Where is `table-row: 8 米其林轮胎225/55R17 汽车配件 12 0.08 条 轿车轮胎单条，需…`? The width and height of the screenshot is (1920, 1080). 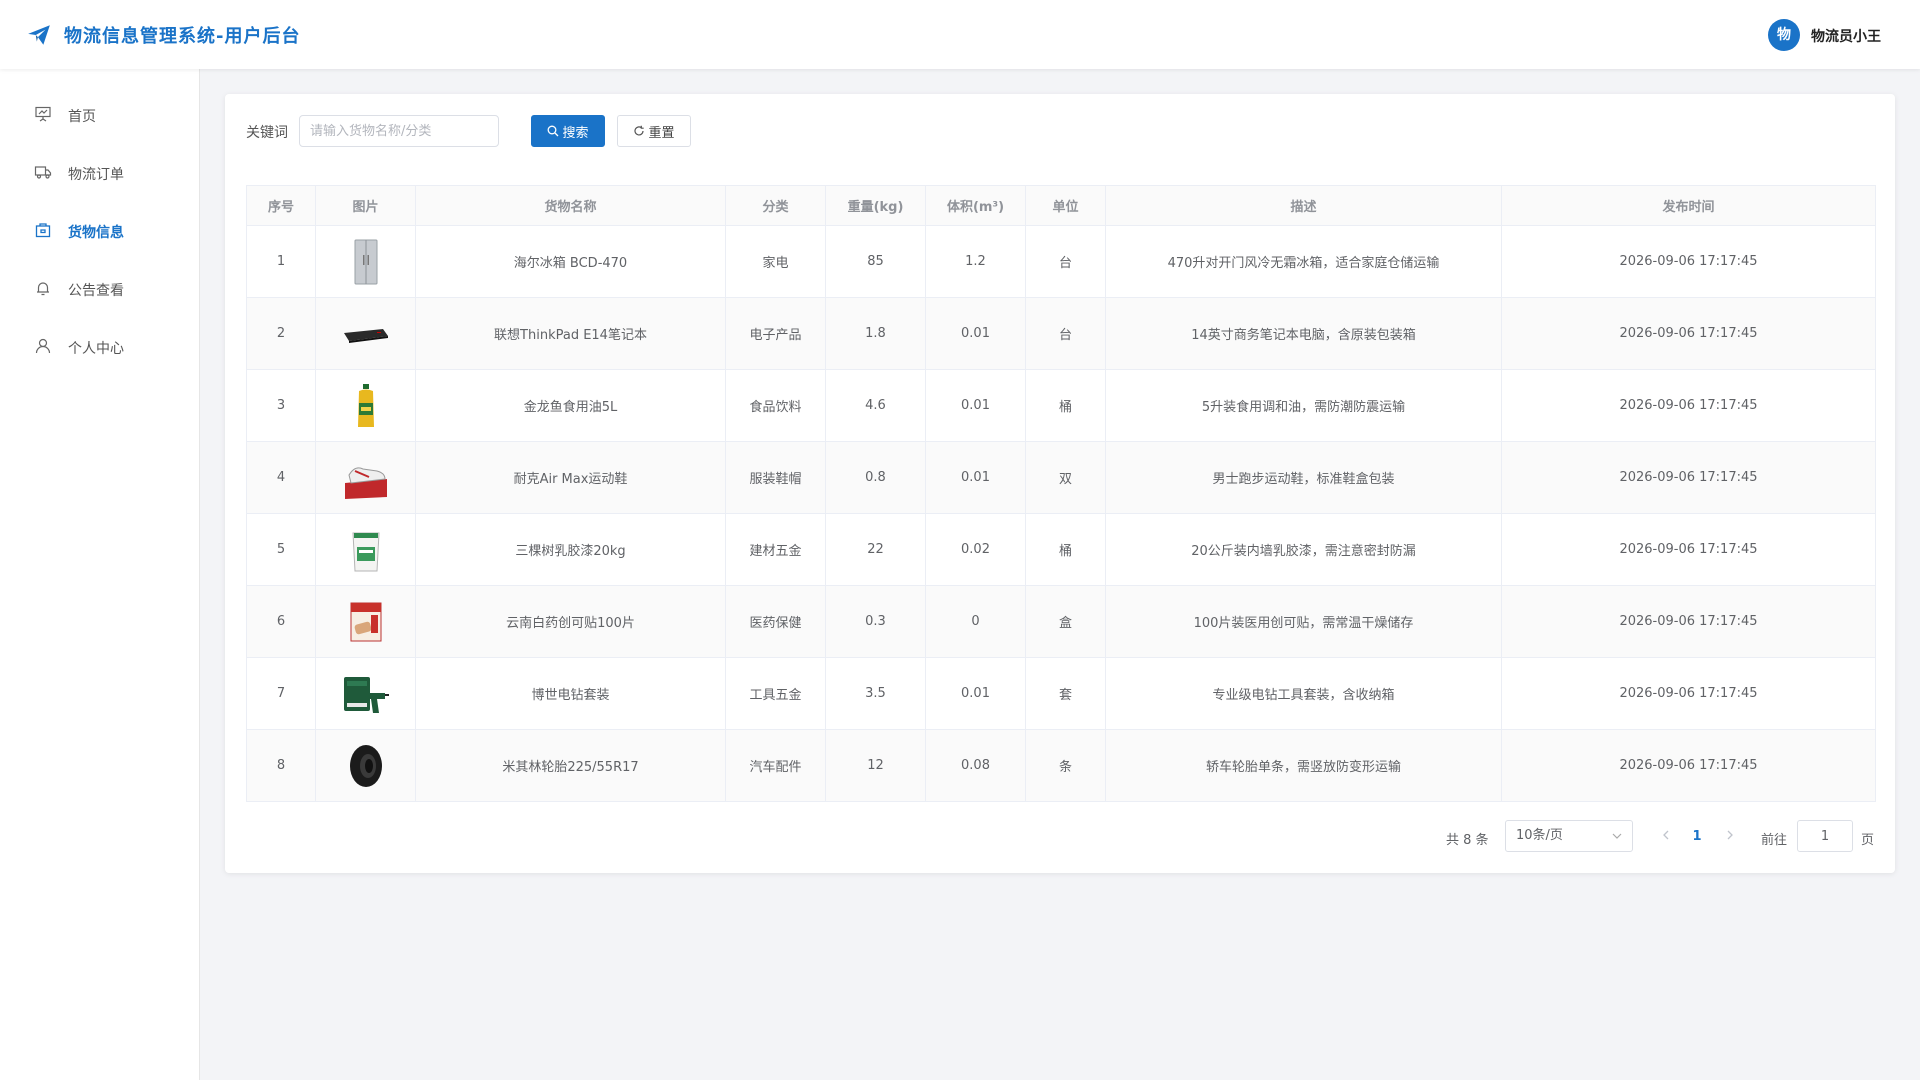
table-row: 8 米其林轮胎225/55R17 汽车配件 12 0.08 条 轿车轮胎单条，需… is located at coordinates (1061, 765).